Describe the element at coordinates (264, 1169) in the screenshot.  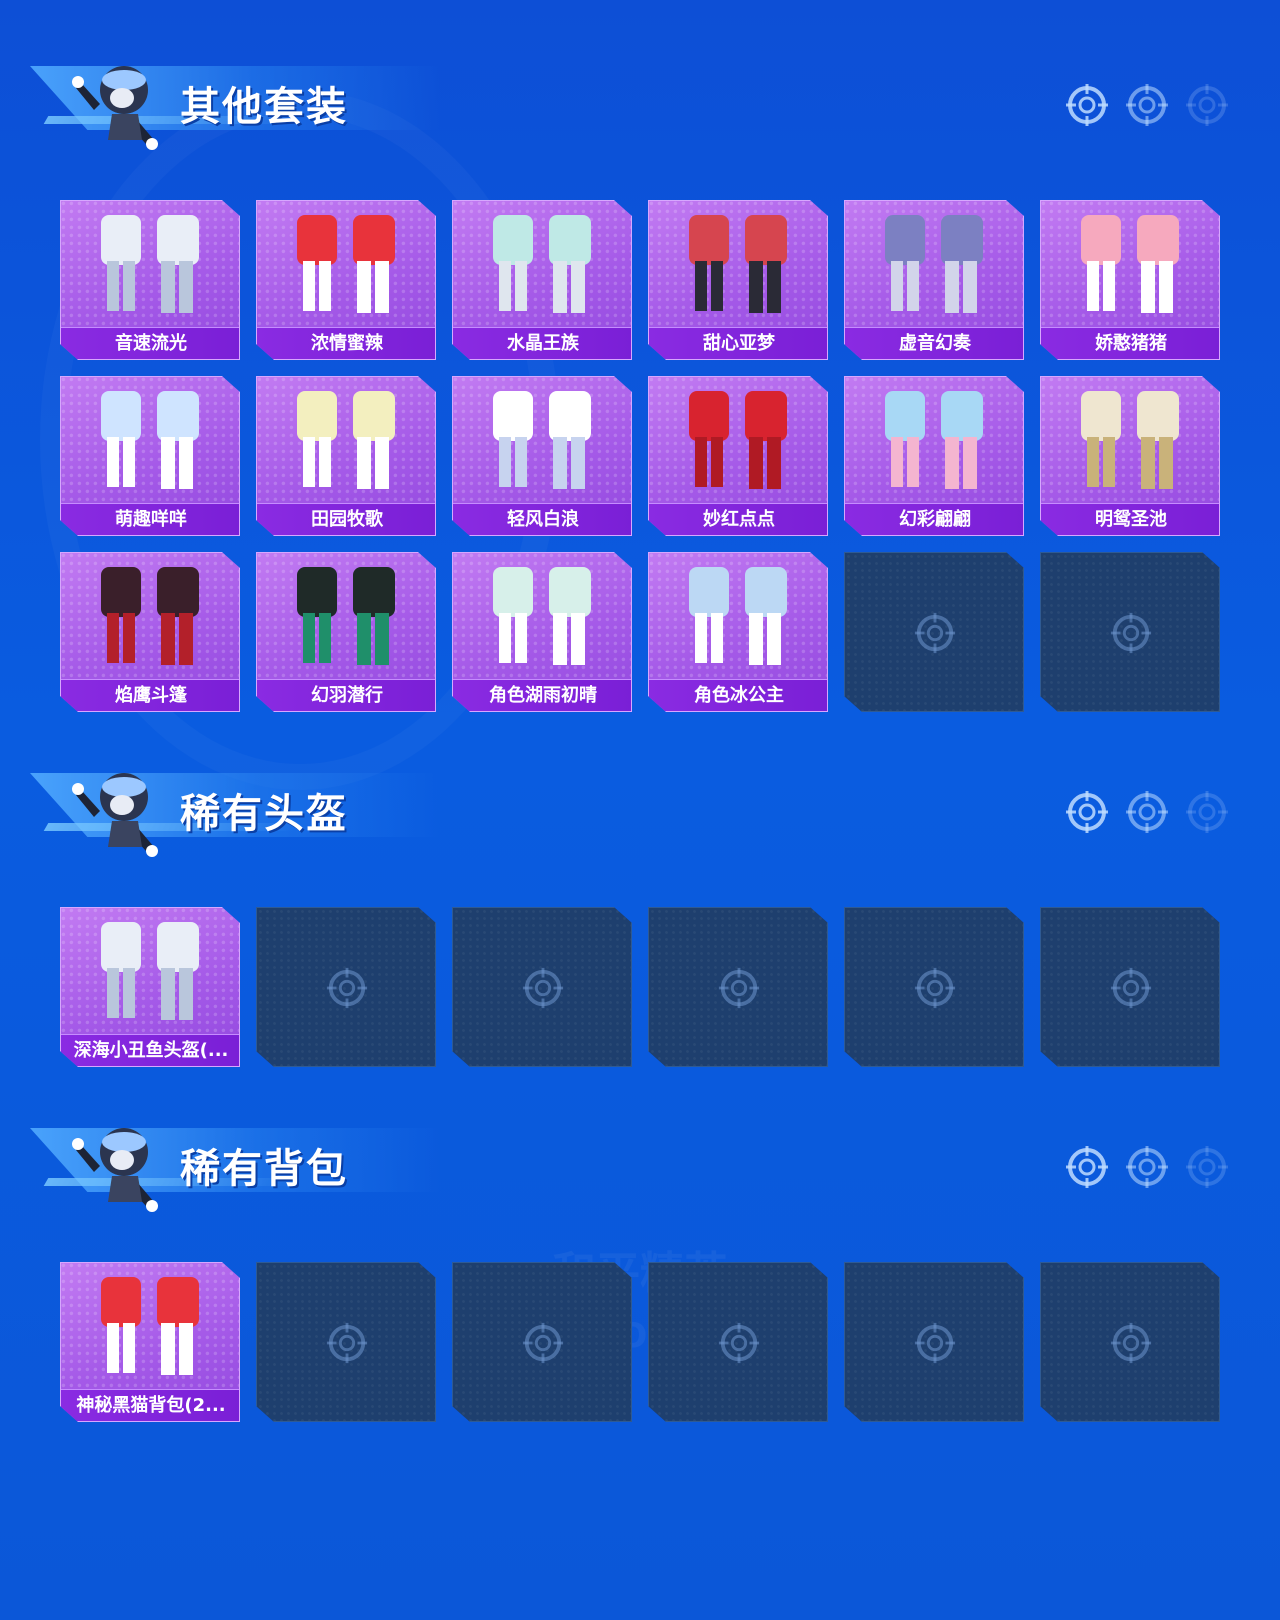
I see `section-title: 稀有背包` at that location.